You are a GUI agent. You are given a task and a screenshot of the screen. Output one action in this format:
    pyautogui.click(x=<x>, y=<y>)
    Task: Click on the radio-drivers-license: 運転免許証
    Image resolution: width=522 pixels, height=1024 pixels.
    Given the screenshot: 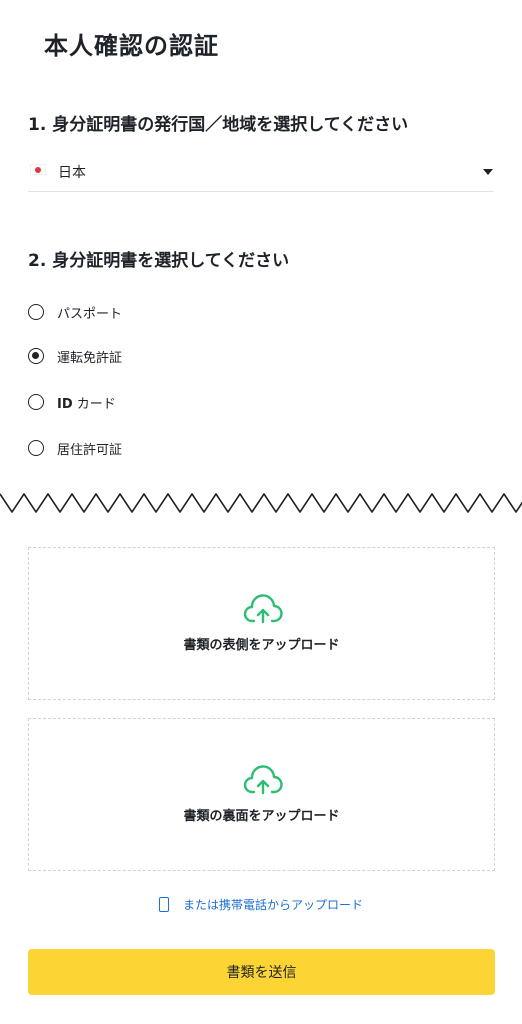 What is the action you would take?
    pyautogui.click(x=75, y=356)
    